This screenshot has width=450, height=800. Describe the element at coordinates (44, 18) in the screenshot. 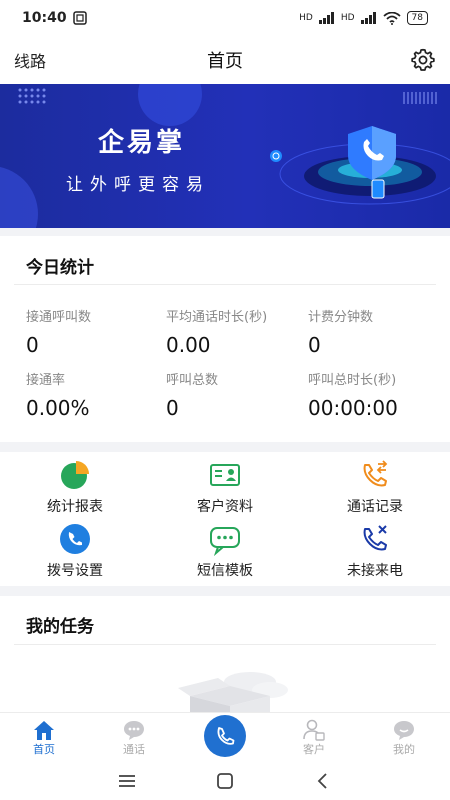

I see `status-time: 10:40` at that location.